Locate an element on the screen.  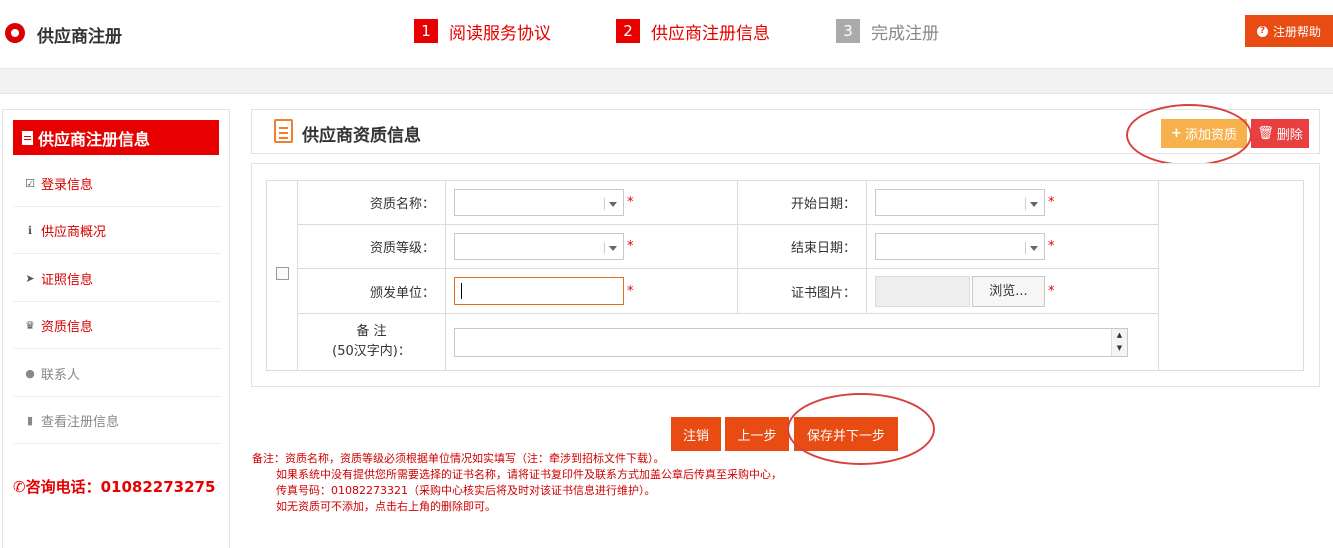
consult-phone: ✆咨询电话：01082273275 is located at coordinates (114, 486).